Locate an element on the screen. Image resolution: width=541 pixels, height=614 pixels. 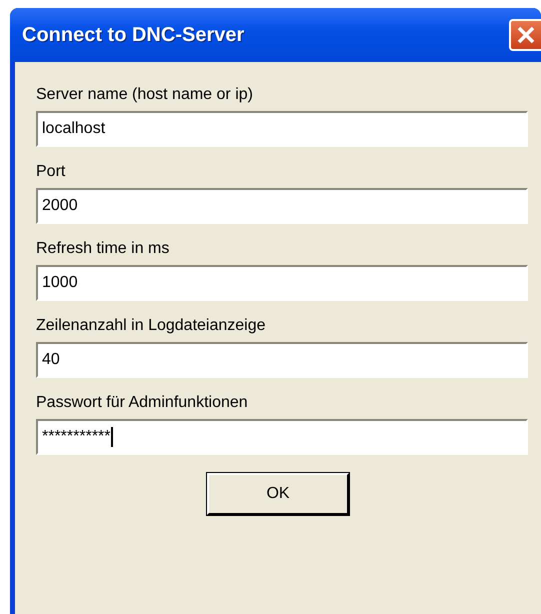
input-field: localhost is located at coordinates (282, 129).